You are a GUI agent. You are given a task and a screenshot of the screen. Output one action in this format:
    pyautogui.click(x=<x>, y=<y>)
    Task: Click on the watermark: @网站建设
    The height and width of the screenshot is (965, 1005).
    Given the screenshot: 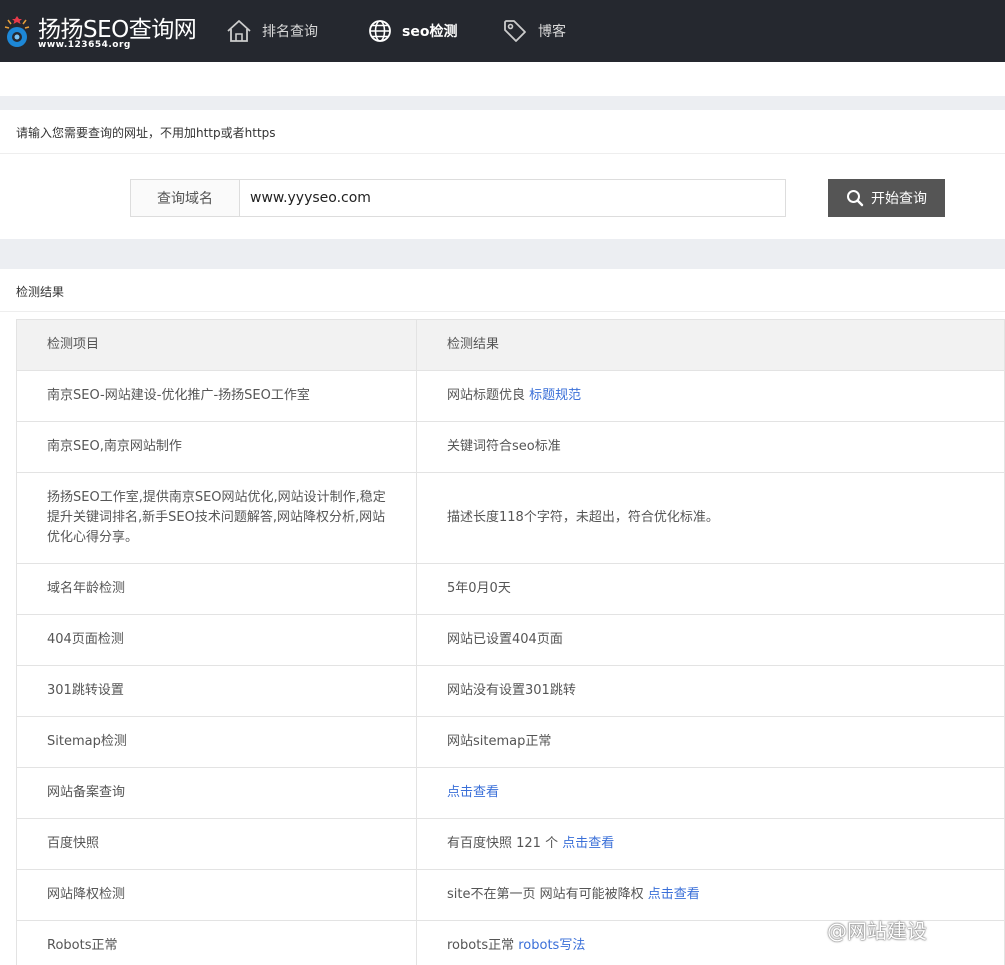 What is the action you would take?
    pyautogui.click(x=877, y=929)
    